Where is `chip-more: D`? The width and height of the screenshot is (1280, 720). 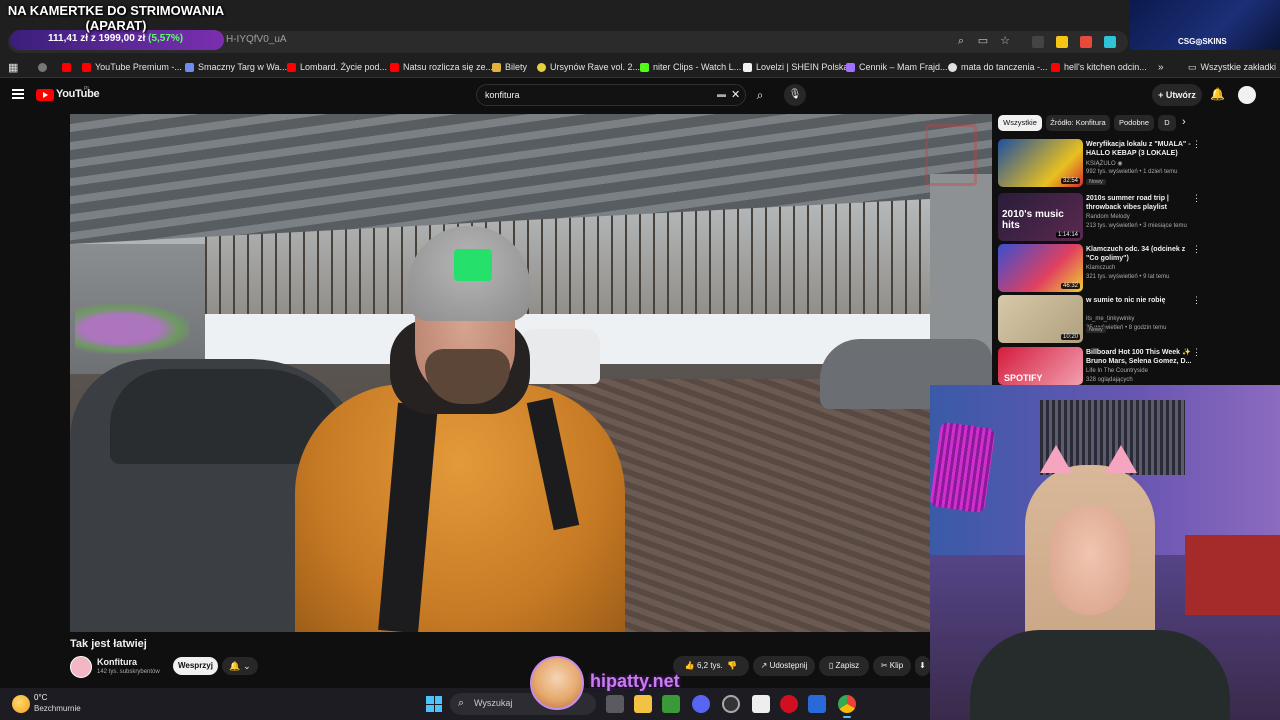 chip-more: D is located at coordinates (1167, 123).